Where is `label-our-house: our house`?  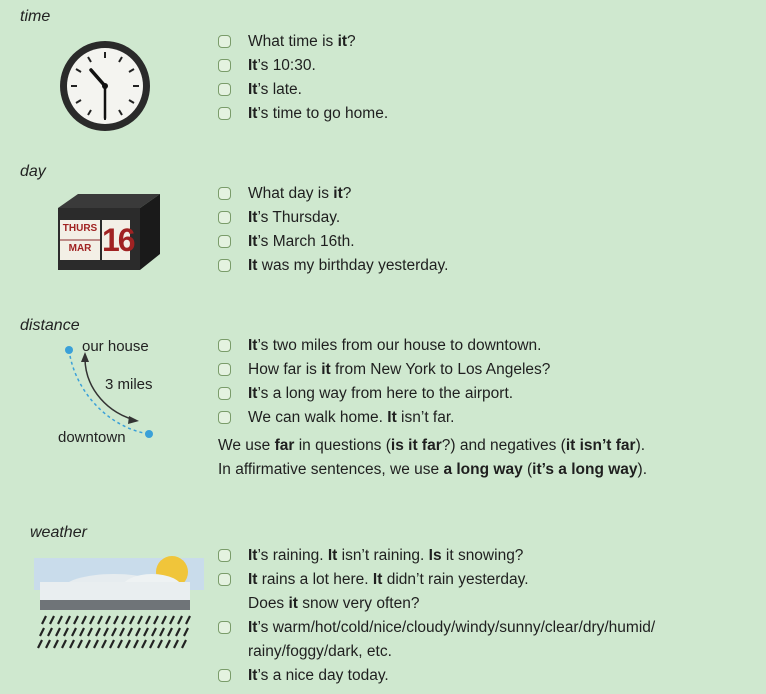
label-our-house: our house is located at coordinates (115, 346).